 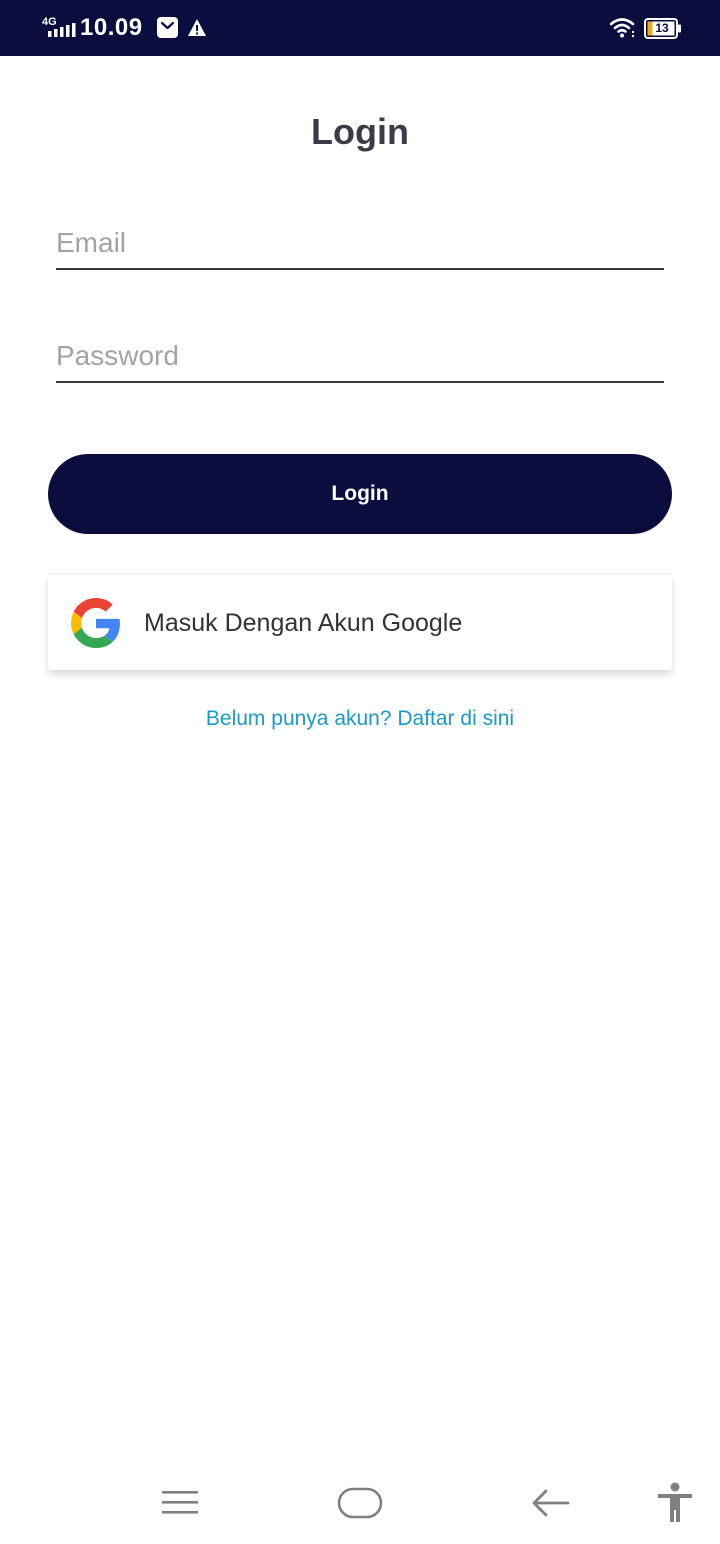 I want to click on status-bar: 4G 10.09 13, so click(x=360, y=28).